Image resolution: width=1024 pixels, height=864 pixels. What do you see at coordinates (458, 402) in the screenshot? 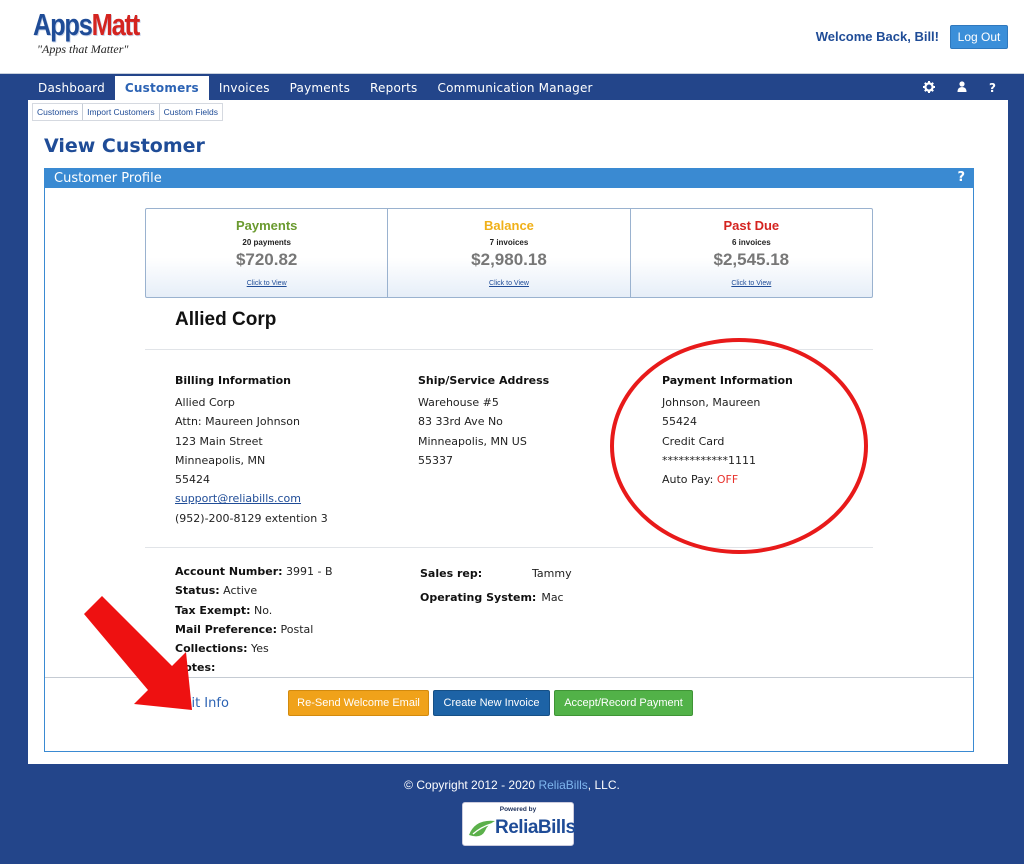
I see `shipping-line: Warehouse #5` at bounding box center [458, 402].